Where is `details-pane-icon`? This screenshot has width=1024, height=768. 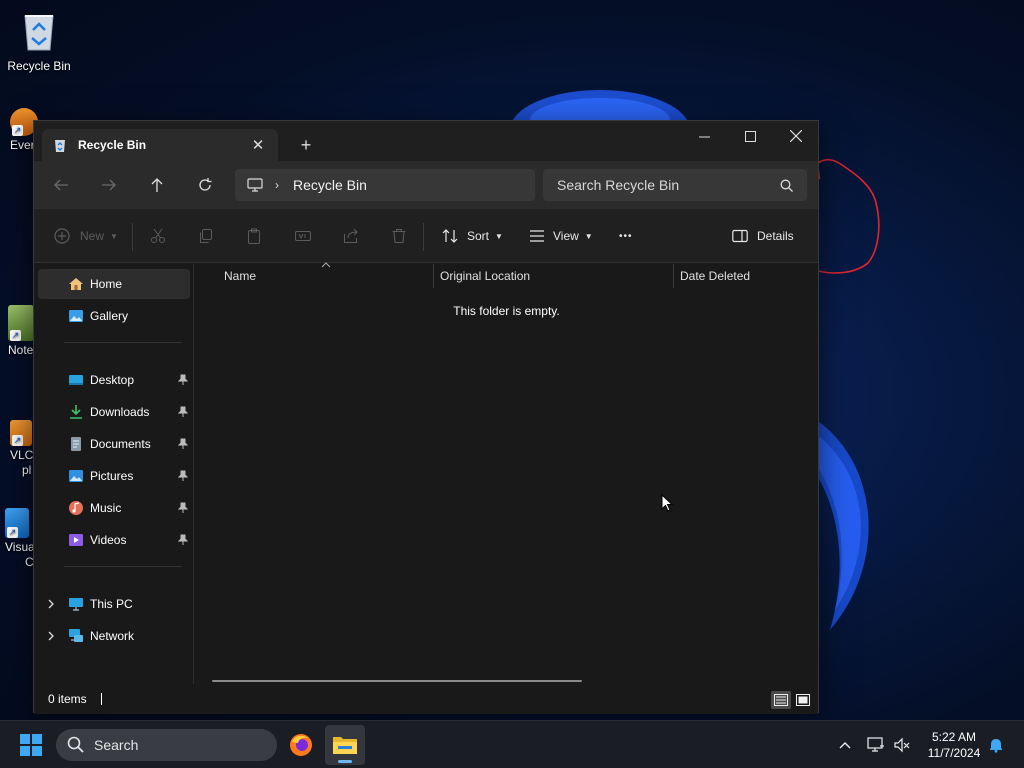 details-pane-icon is located at coordinates (740, 236).